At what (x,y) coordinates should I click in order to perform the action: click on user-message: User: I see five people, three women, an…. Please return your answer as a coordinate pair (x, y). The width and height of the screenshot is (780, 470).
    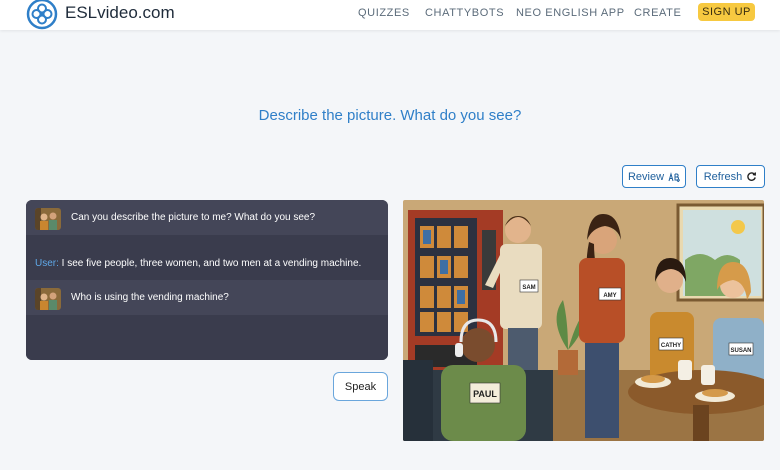
    Looking at the image, I should click on (207, 262).